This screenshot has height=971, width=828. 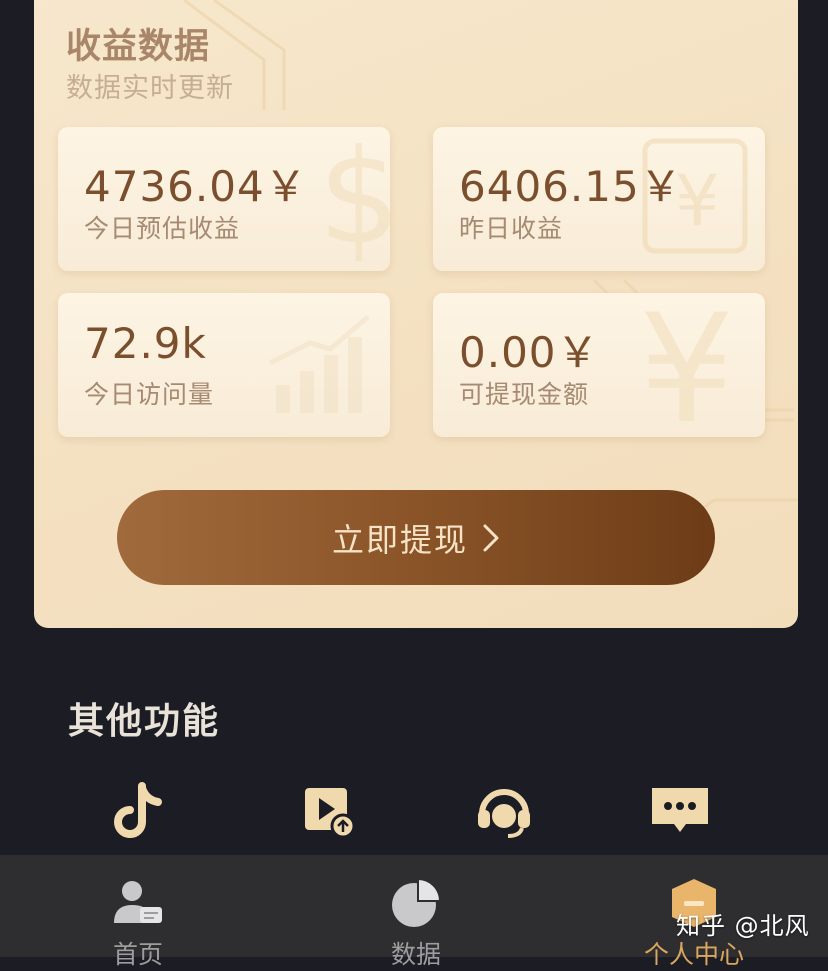 I want to click on customer-service-button, so click(x=504, y=812).